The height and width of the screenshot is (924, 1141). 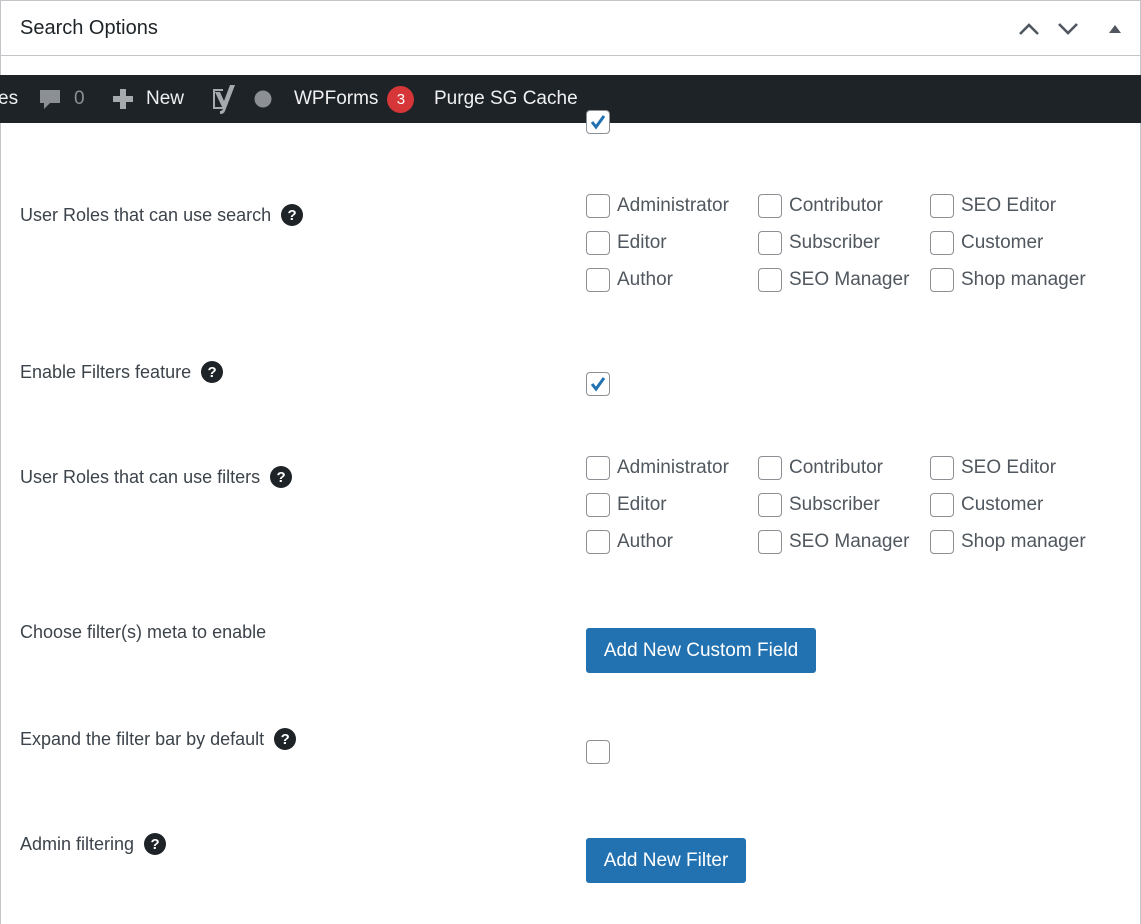 I want to click on yoast-icon, so click(x=224, y=99).